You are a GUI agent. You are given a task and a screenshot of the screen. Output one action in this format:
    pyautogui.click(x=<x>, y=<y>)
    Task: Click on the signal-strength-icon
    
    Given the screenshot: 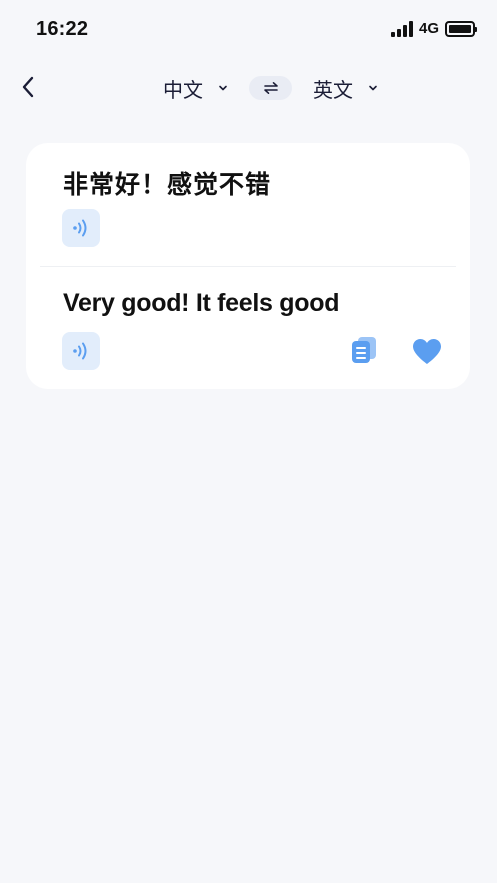 What is the action you would take?
    pyautogui.click(x=401, y=28)
    